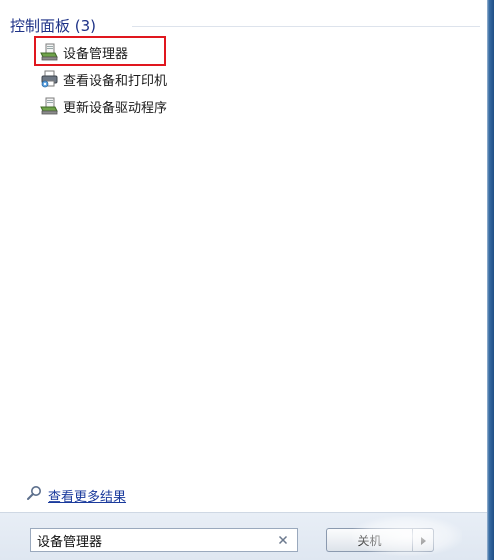 This screenshot has width=494, height=560. Describe the element at coordinates (115, 108) in the screenshot. I see `result-item-label: 更新设备驱动程序` at that location.